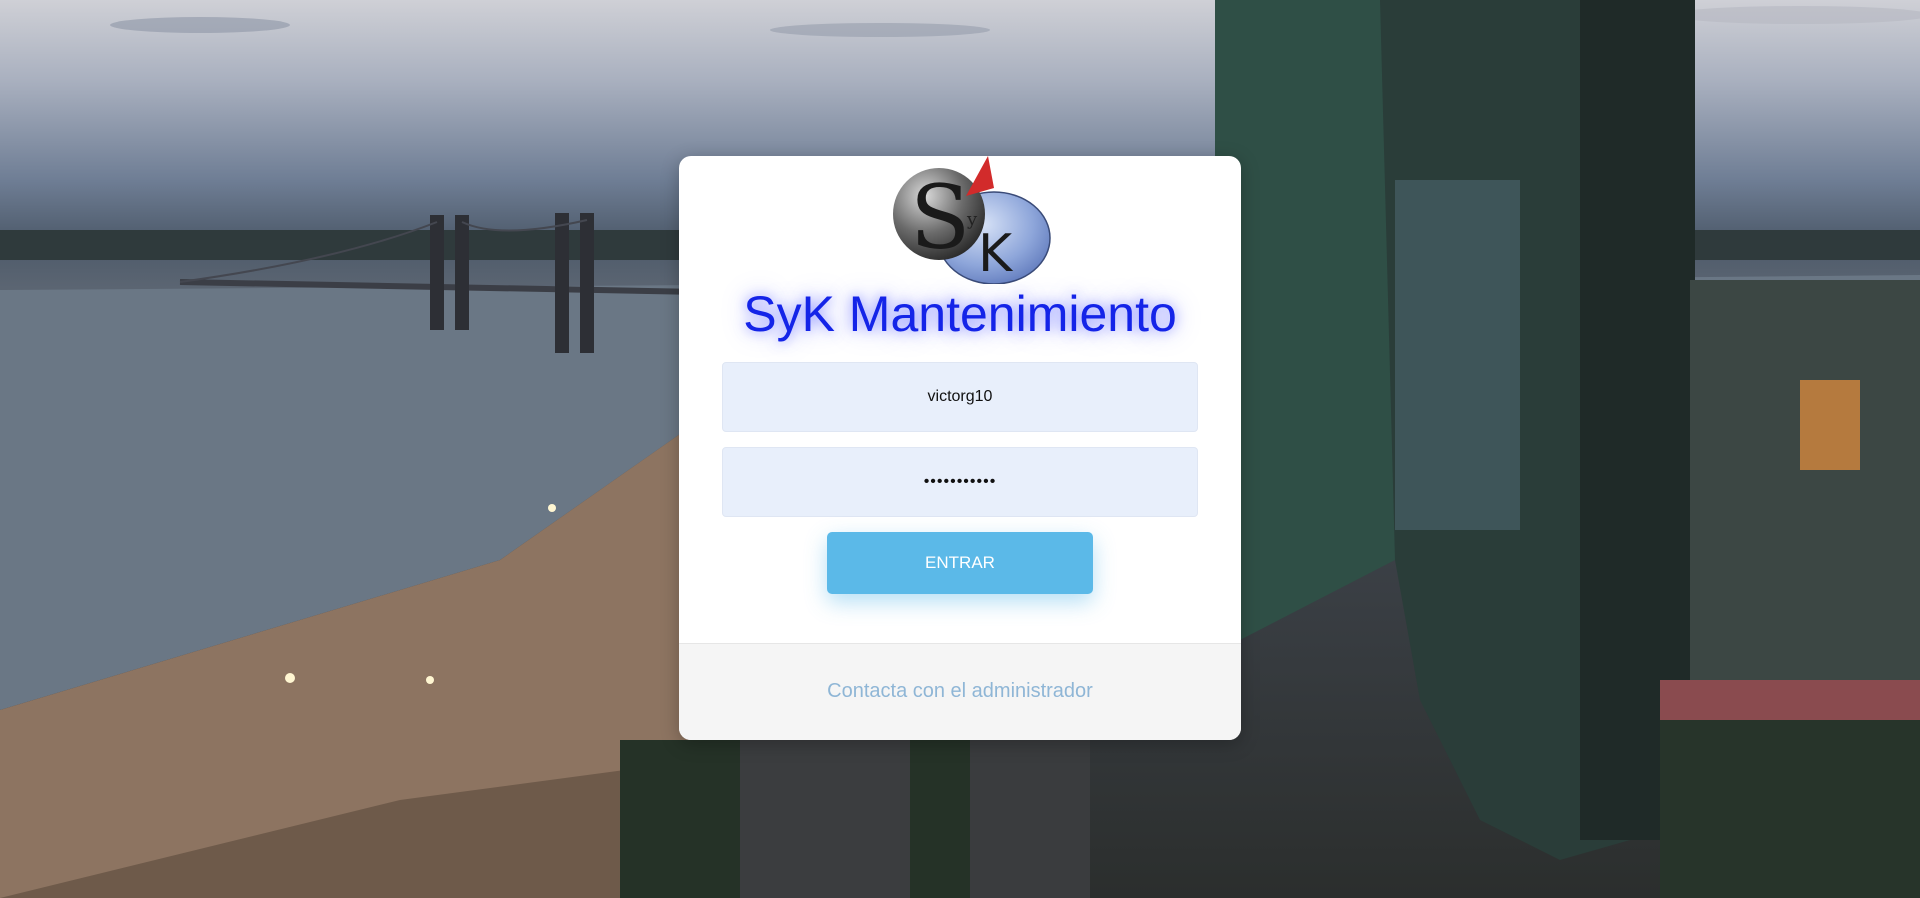 The height and width of the screenshot is (898, 1920). I want to click on syk-logo: S y K, so click(972, 220).